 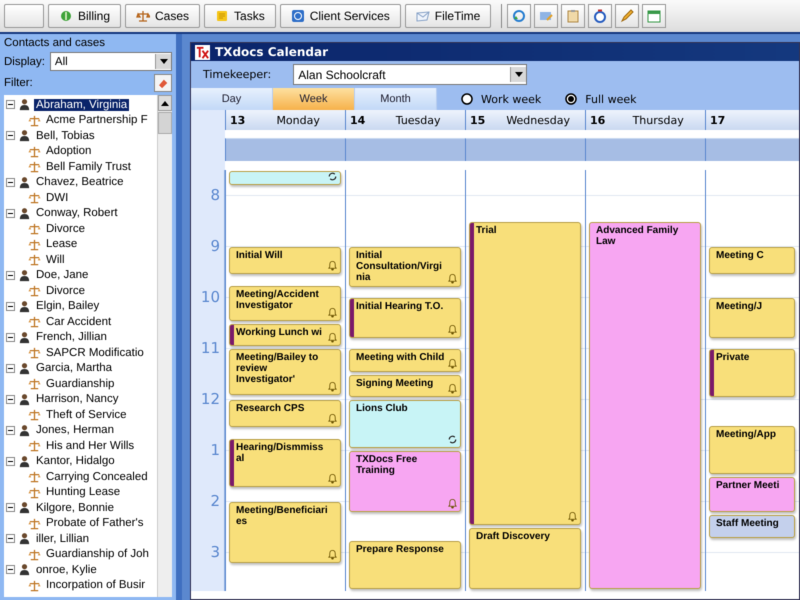 What do you see at coordinates (546, 16) in the screenshot?
I see `card-edit-button` at bounding box center [546, 16].